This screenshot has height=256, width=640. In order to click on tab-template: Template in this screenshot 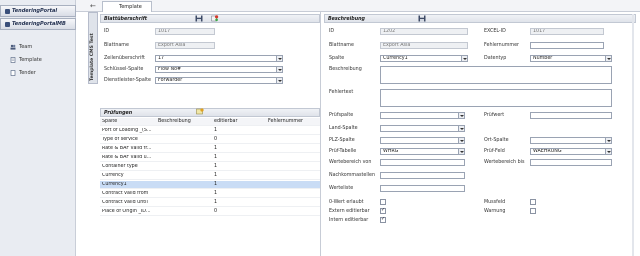, I will do `click(127, 6)`.